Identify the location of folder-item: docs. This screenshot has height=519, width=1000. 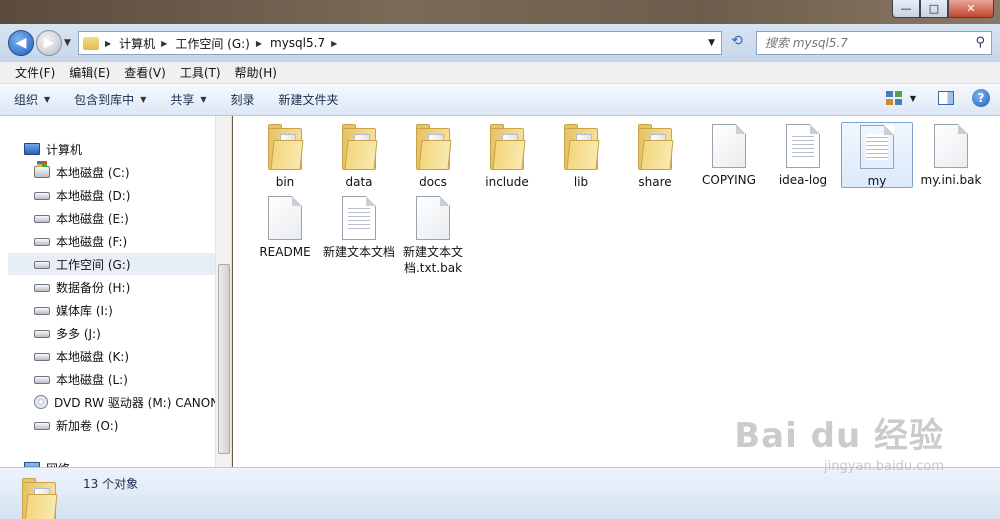
(433, 157).